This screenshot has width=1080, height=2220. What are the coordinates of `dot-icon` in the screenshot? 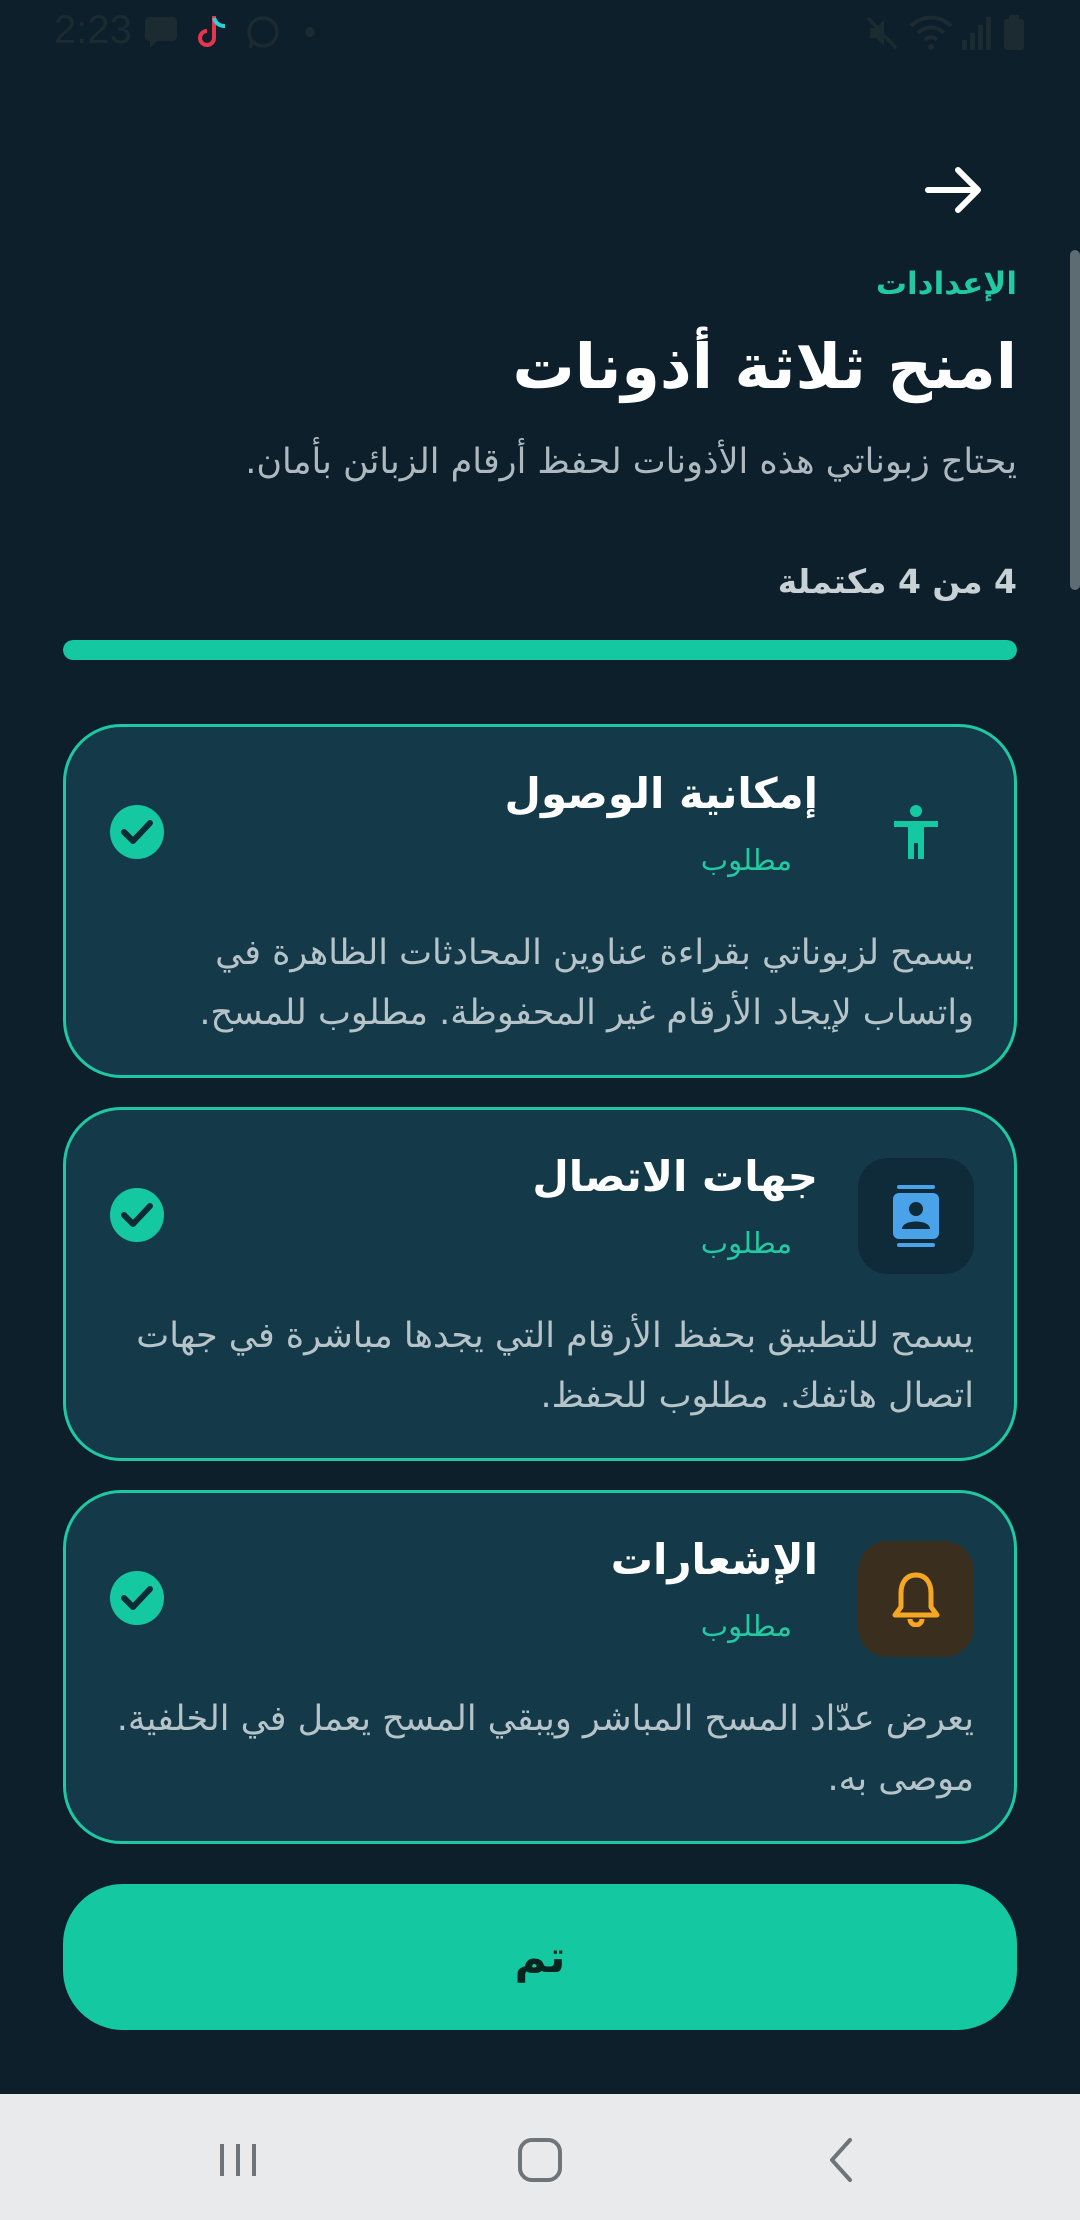 It's located at (310, 32).